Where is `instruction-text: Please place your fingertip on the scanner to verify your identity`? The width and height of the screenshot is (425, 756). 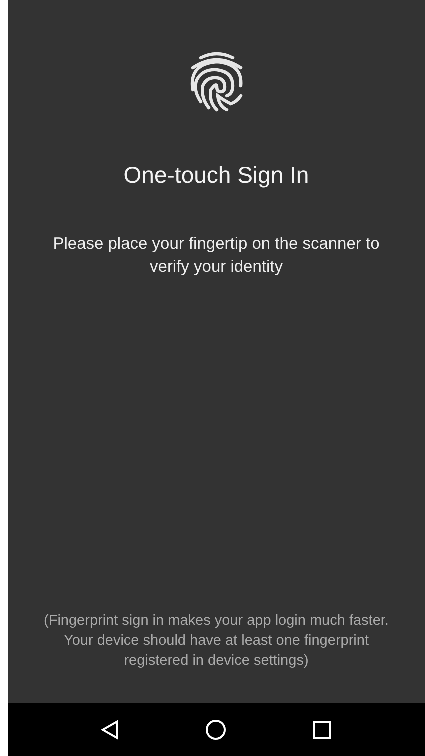 instruction-text: Please place your fingertip on the scanner to verify your identity is located at coordinates (216, 256).